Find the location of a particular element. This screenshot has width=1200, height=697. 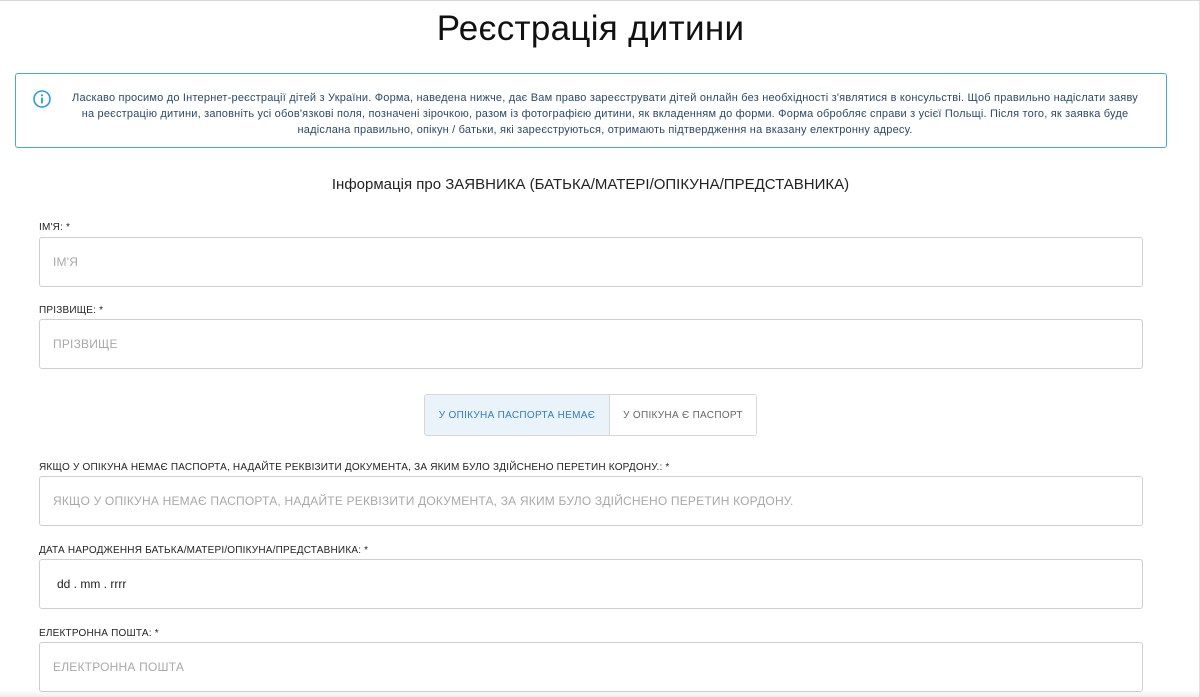

border-document-input is located at coordinates (591, 501).